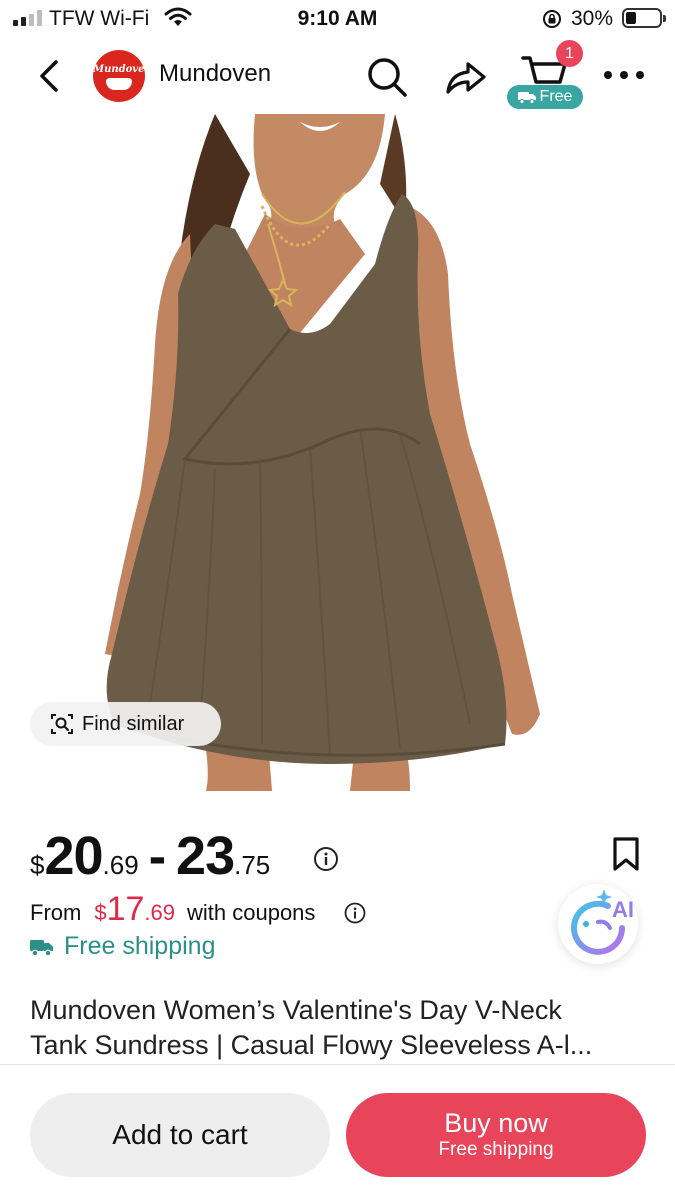 The image size is (675, 1200). What do you see at coordinates (465, 77) in the screenshot?
I see `share-icon` at bounding box center [465, 77].